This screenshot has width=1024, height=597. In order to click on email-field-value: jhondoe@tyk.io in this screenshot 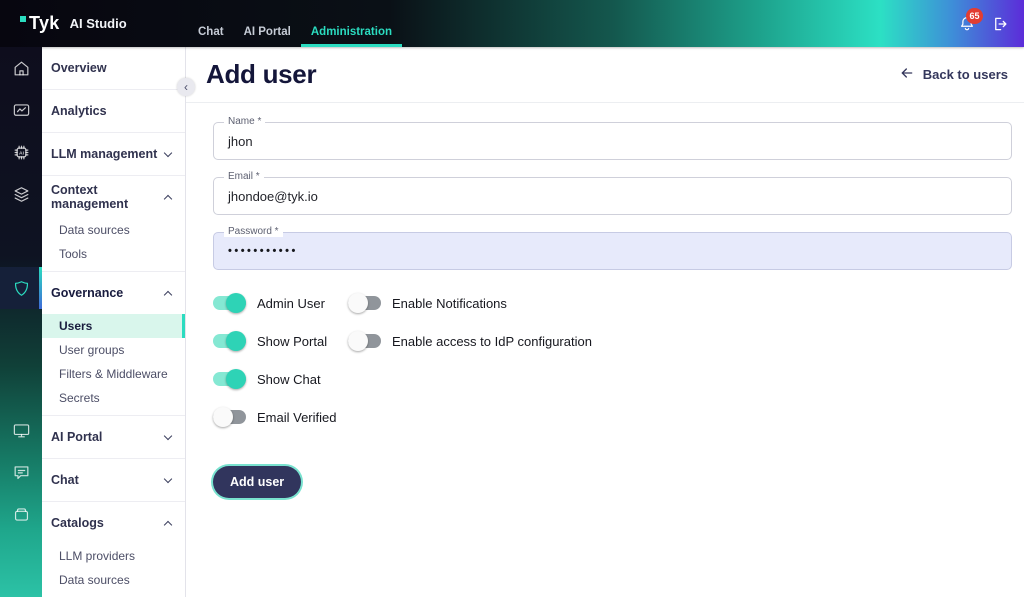, I will do `click(273, 196)`.